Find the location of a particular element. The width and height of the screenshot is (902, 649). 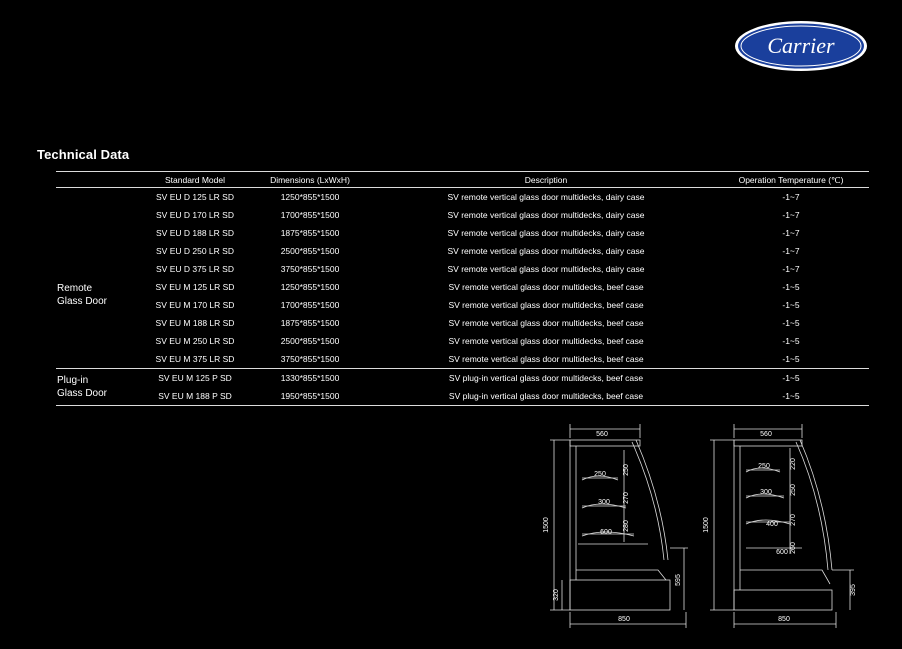

dim-gap-1: 220 is located at coordinates (793, 464).